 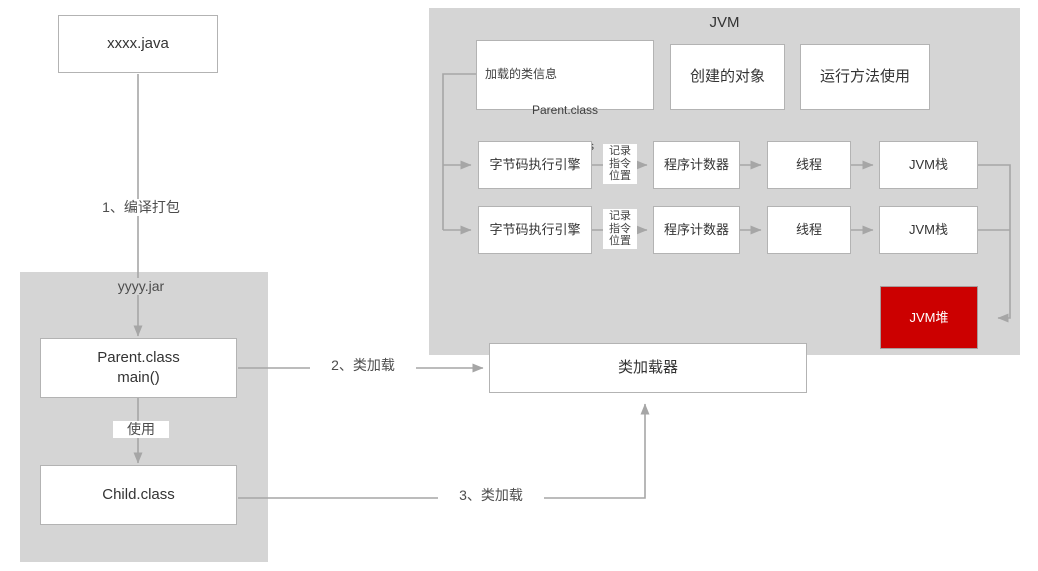 What do you see at coordinates (138, 495) in the screenshot?
I see `node-child-class: Child.class` at bounding box center [138, 495].